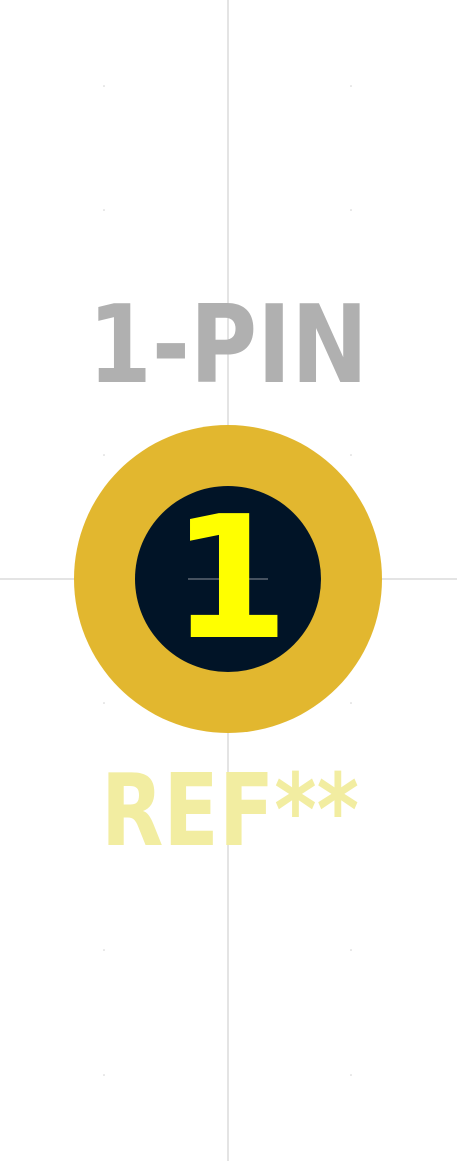 This screenshot has width=457, height=1161. I want to click on pad-number-label: 1, so click(230, 579).